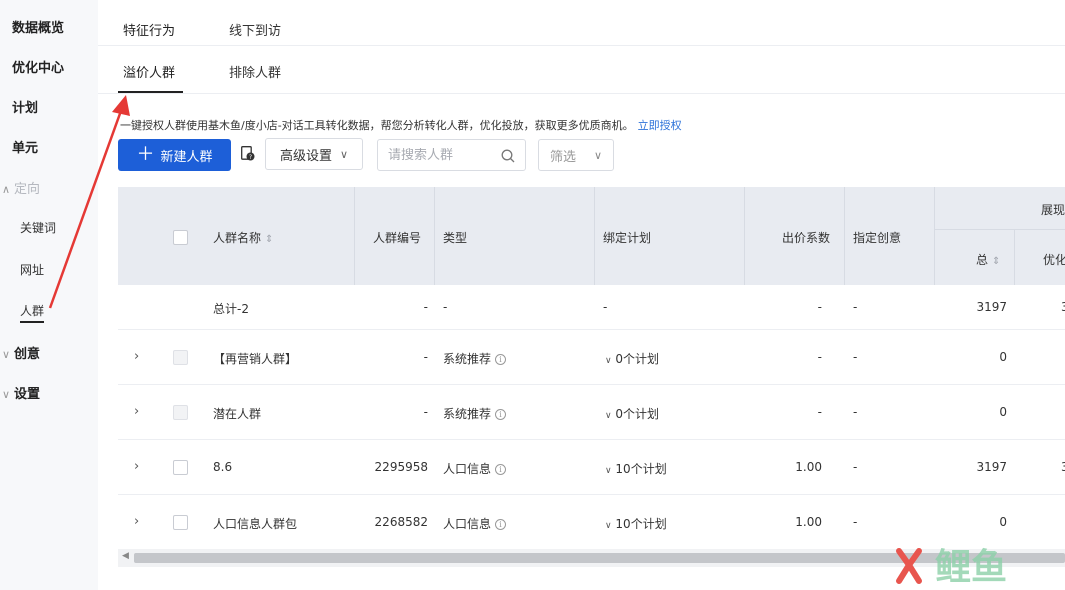  What do you see at coordinates (808, 522) in the screenshot?
I see `cell-bid: 1.00` at bounding box center [808, 522].